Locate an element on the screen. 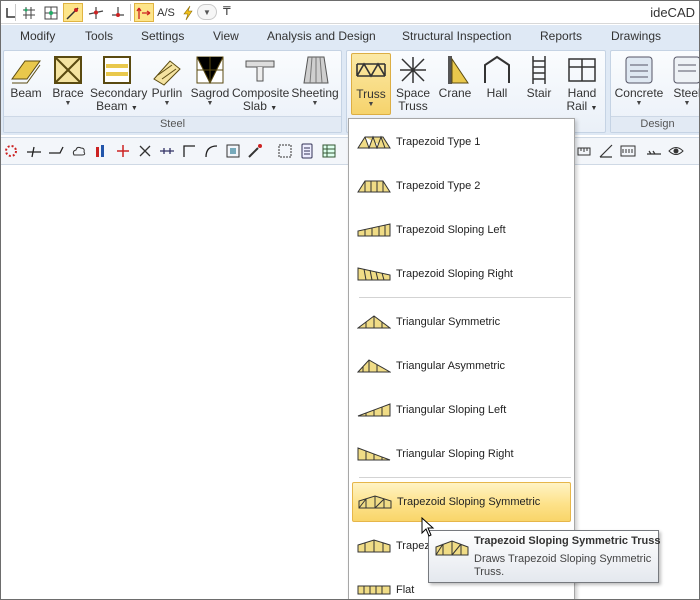 This screenshot has height=600, width=700. sagrod-button: Sagrod ▼ is located at coordinates (210, 84).